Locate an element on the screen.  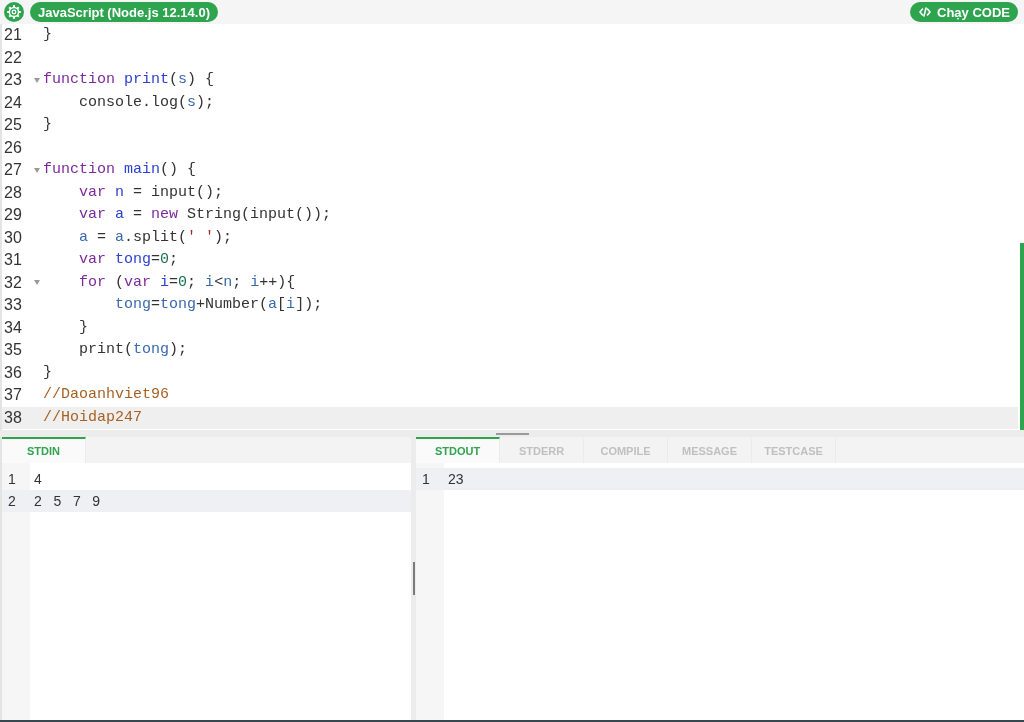
line-number: 2 is located at coordinates (12, 501).